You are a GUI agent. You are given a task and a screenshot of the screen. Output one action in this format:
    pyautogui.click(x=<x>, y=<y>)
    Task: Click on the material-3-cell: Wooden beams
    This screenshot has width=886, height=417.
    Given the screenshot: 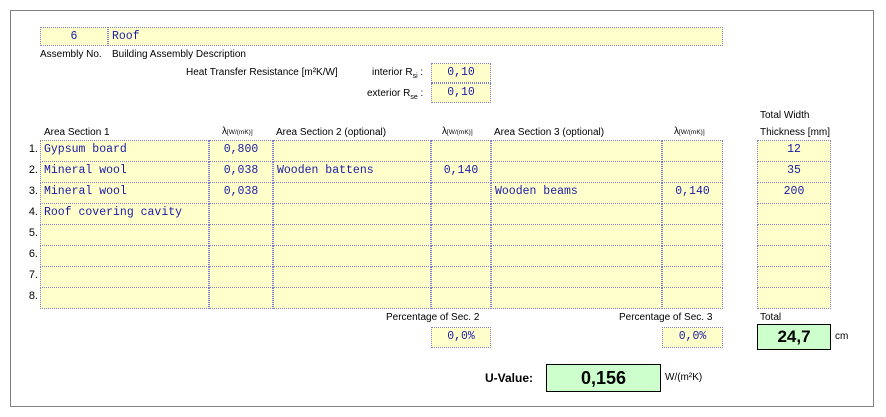 What is the action you would take?
    pyautogui.click(x=576, y=193)
    